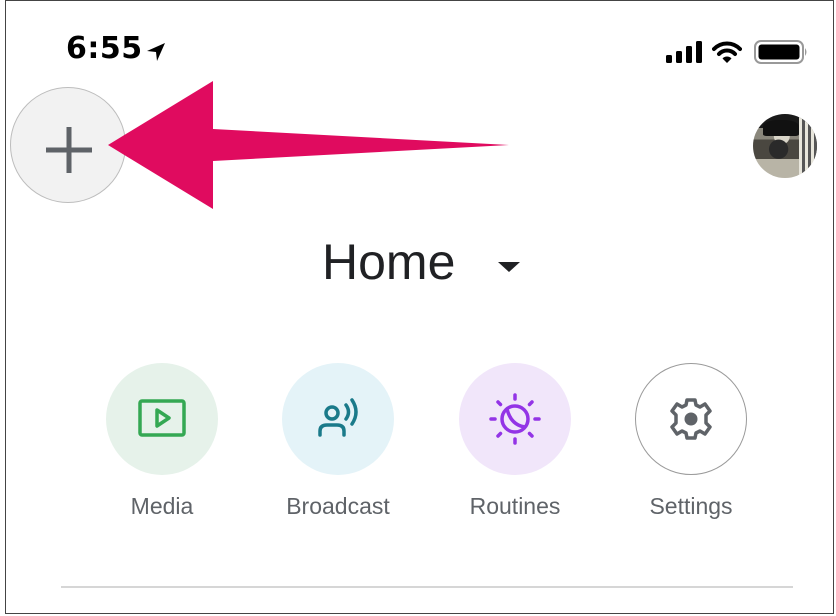 The image size is (836, 616). I want to click on media-play-icon, so click(162, 418).